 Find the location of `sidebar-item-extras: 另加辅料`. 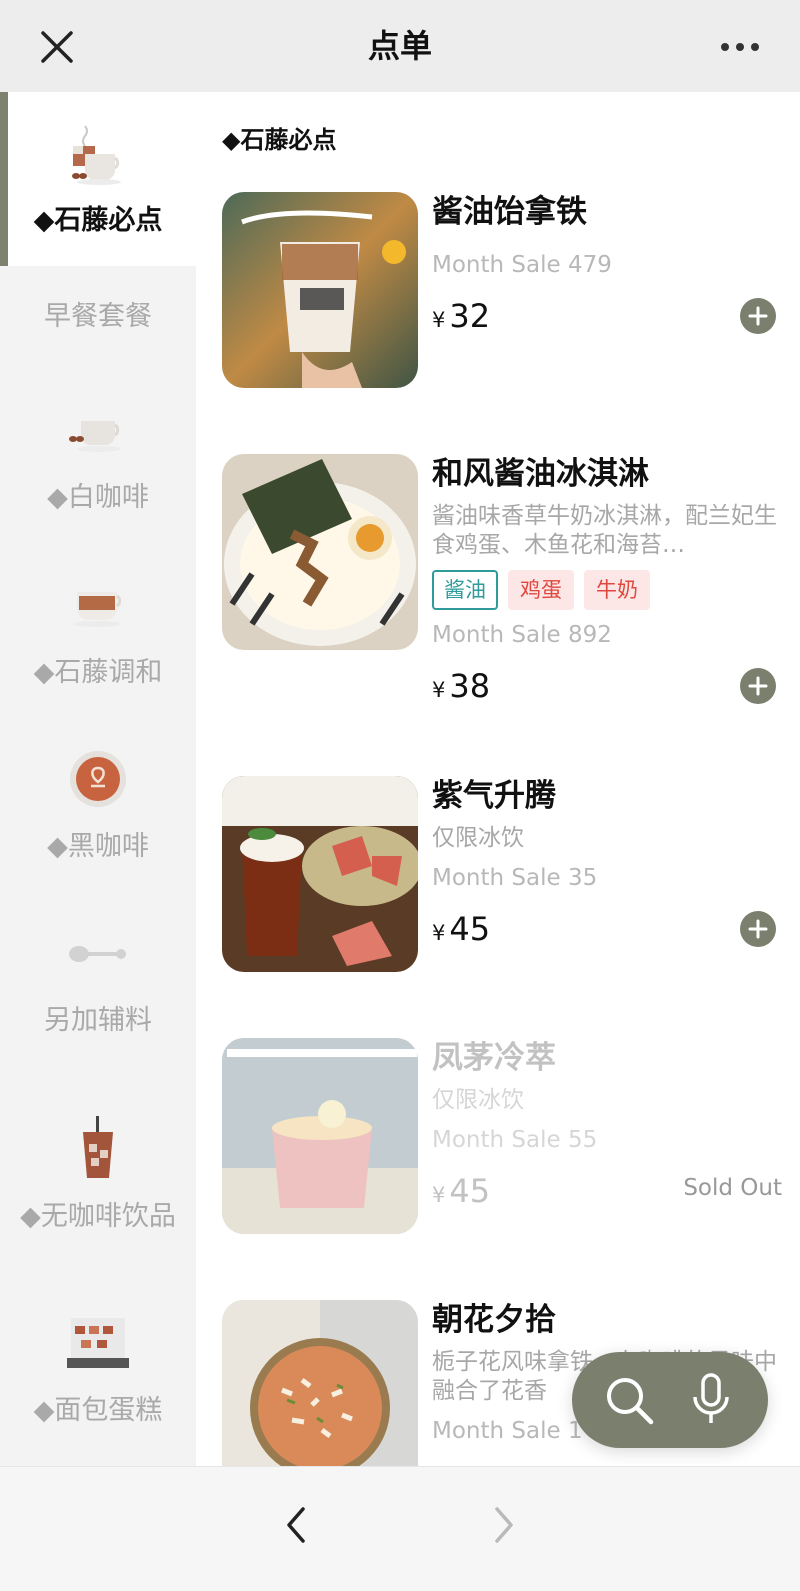

sidebar-item-extras: 另加辅料 is located at coordinates (98, 979).